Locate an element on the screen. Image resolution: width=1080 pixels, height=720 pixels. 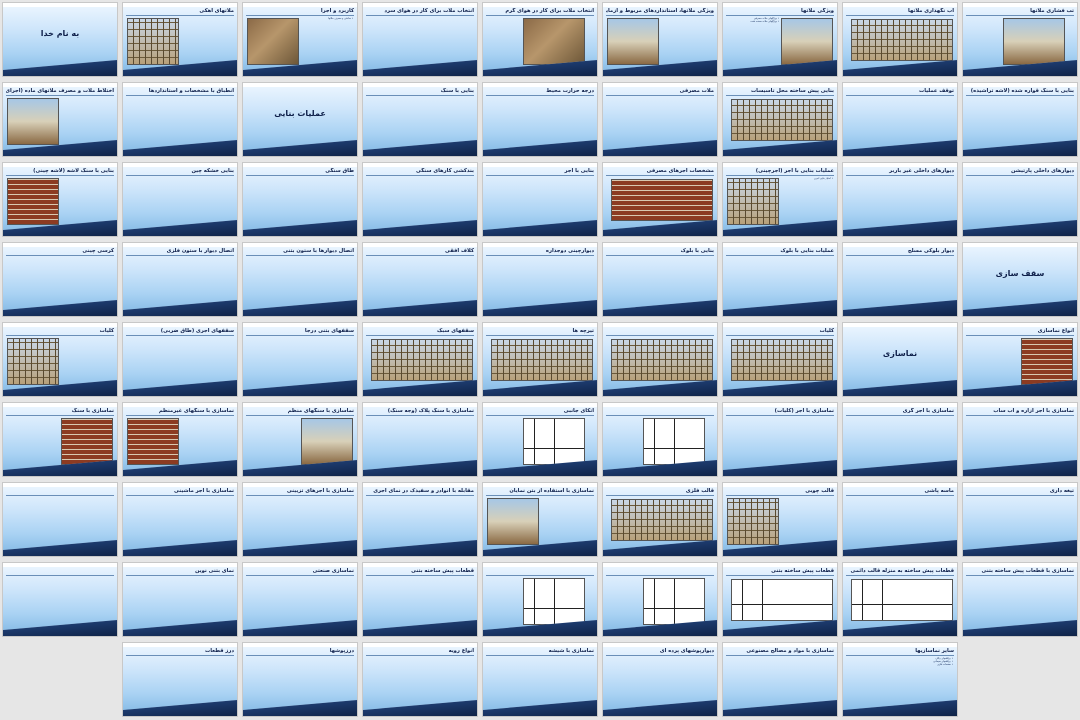
slide-thumbnail: سقفهای بتنی درجا is located at coordinates (300, 359).